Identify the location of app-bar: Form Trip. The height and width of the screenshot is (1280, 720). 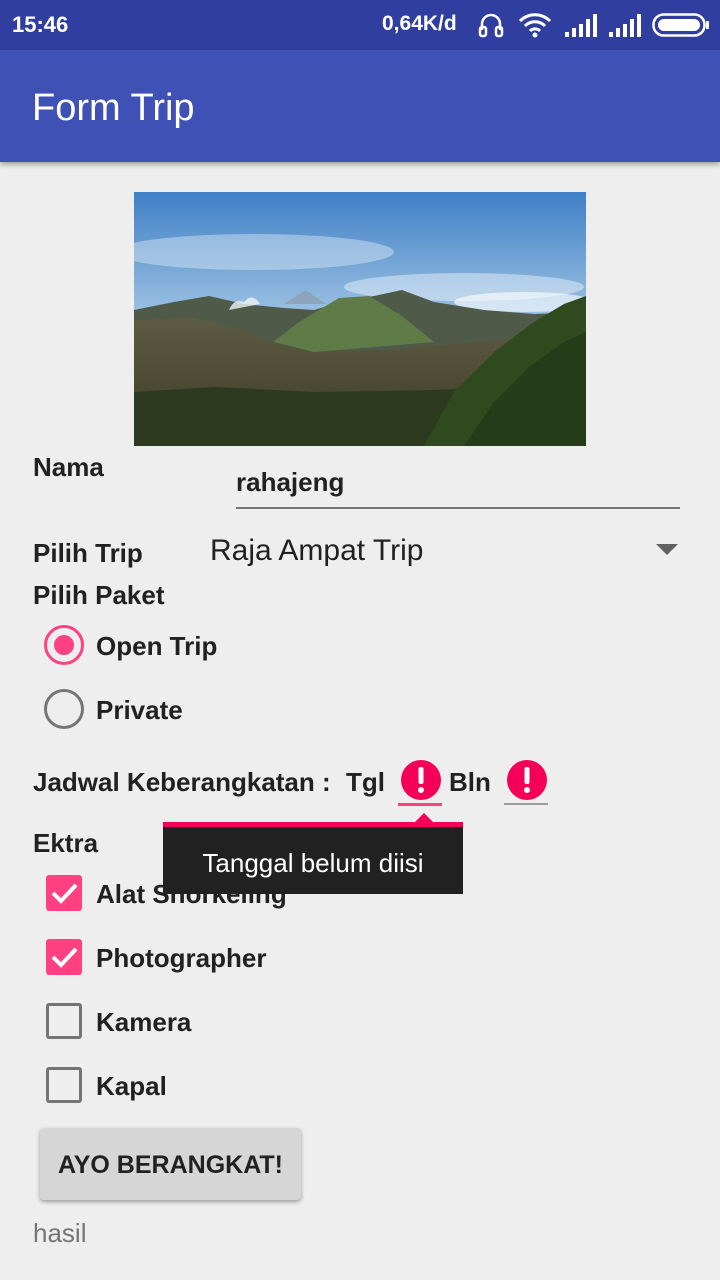
(360, 106).